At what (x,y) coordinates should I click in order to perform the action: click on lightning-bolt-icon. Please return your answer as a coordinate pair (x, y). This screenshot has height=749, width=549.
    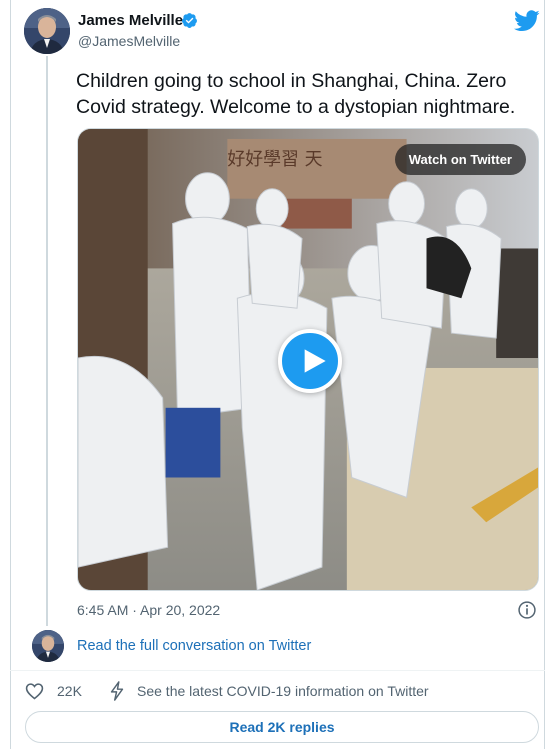
    Looking at the image, I should click on (117, 691).